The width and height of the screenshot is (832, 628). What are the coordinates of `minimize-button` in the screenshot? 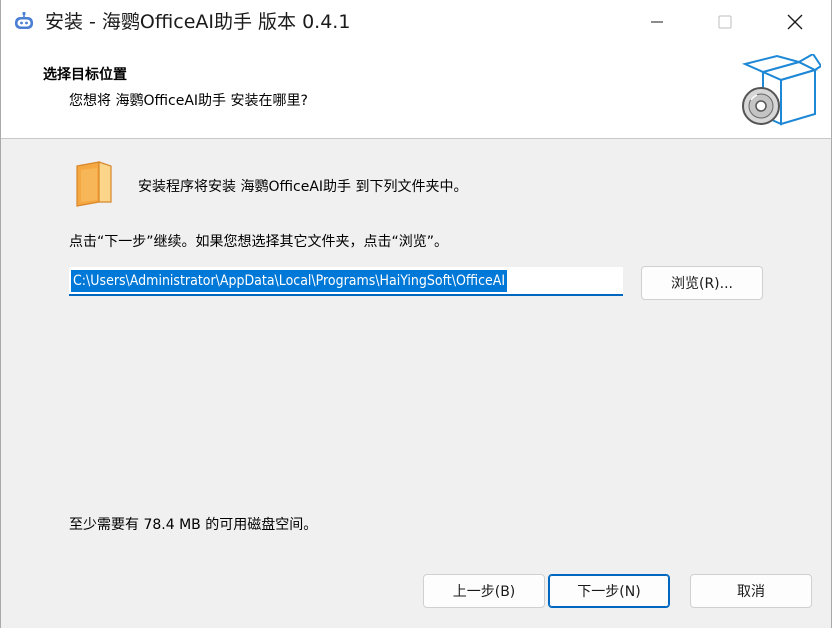 It's located at (657, 22).